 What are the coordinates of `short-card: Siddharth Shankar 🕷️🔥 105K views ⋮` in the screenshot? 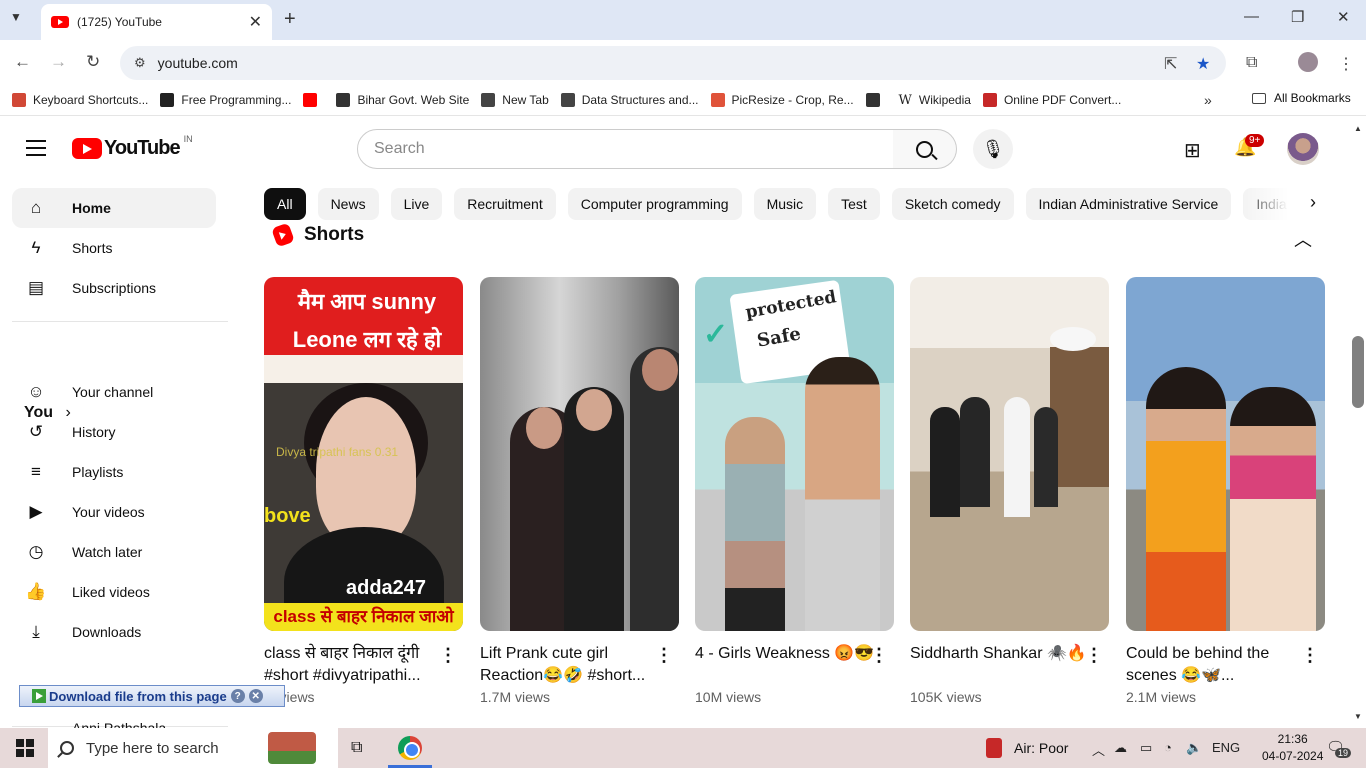 It's located at (1009, 491).